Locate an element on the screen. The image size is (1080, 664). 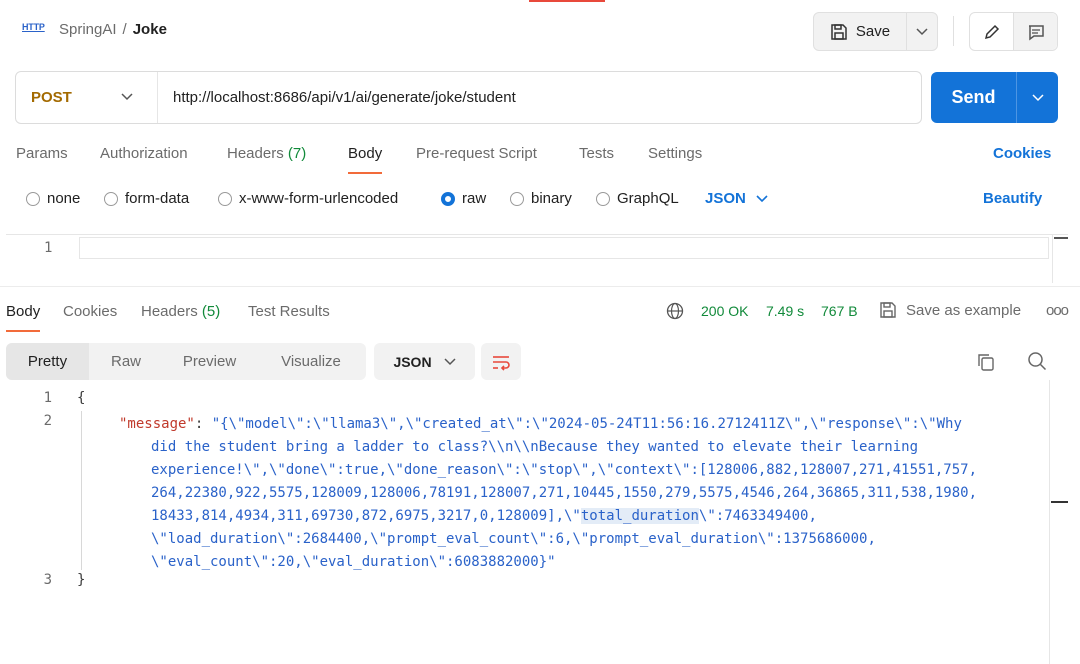
radio-raw: raw is located at coordinates (463, 198).